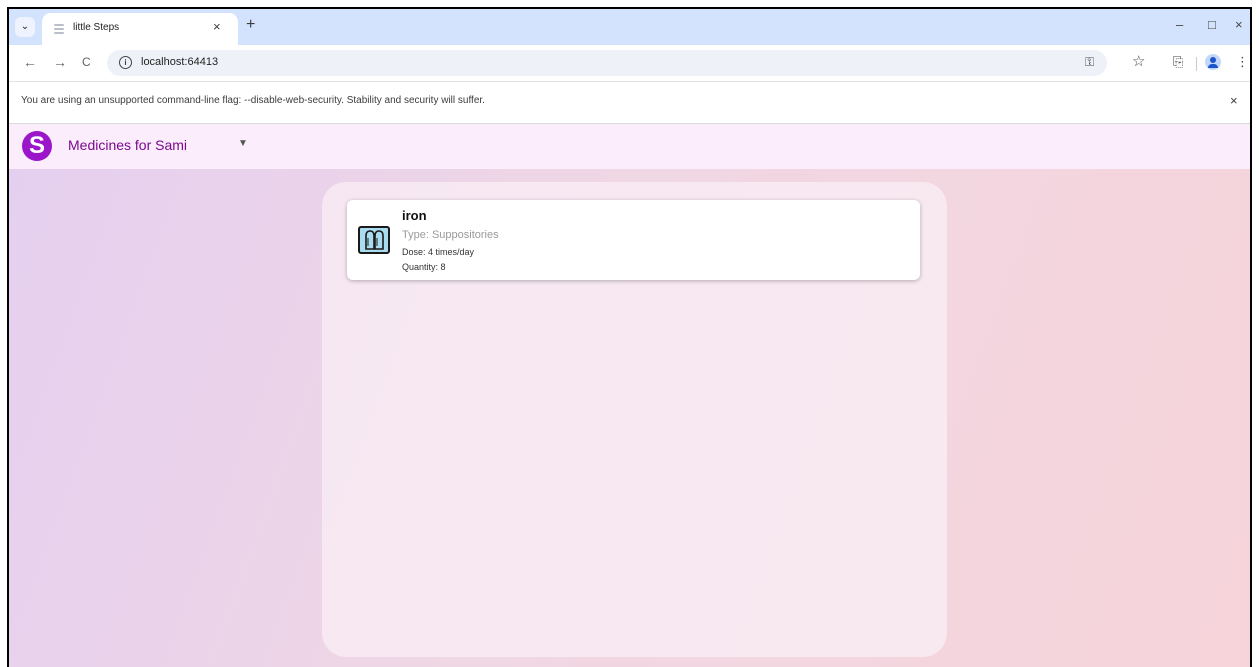 The image size is (1259, 667). Describe the element at coordinates (30, 62) in the screenshot. I see `back-icon: ←` at that location.